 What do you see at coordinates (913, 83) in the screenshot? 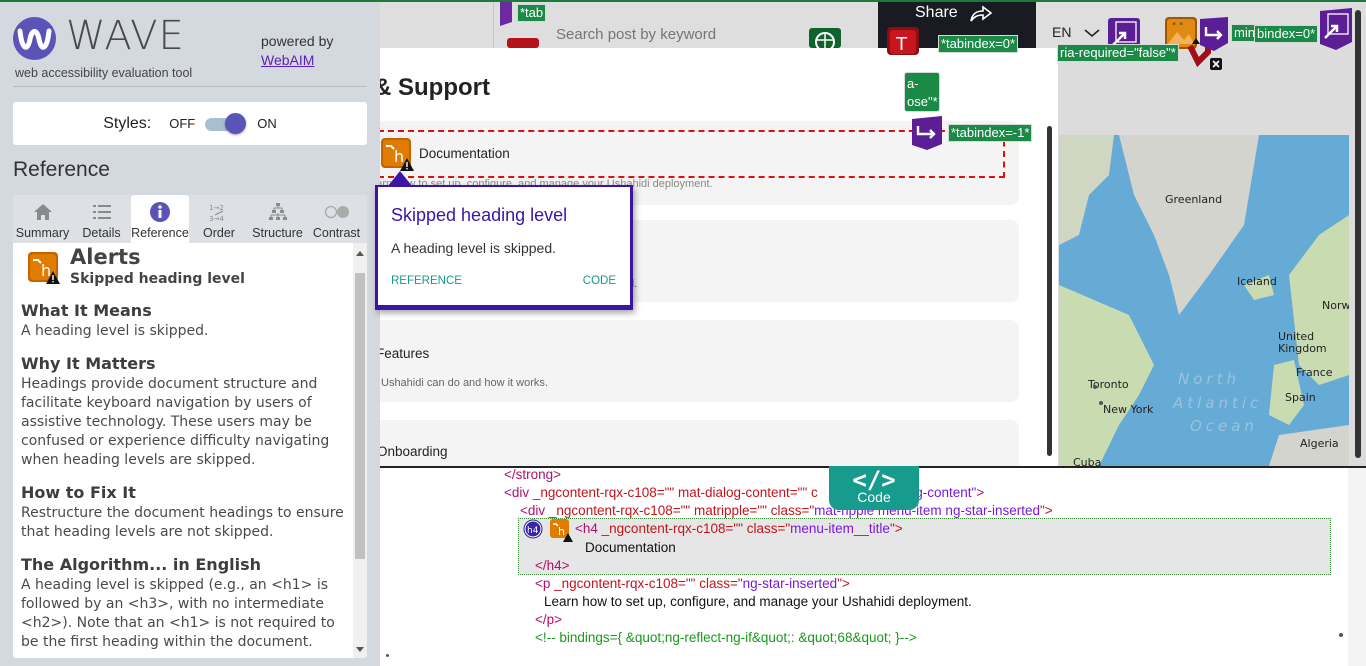
I see `aria-label-part: a-` at bounding box center [913, 83].